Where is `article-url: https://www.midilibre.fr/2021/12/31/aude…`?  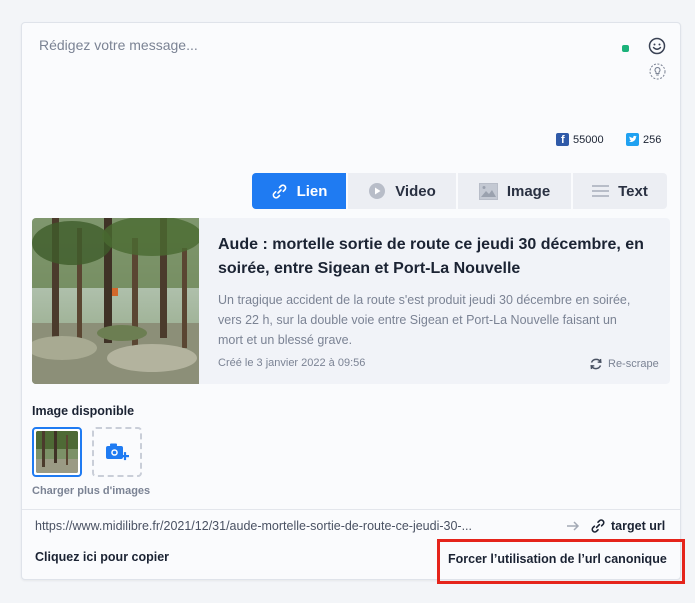
article-url: https://www.midilibre.fr/2021/12/31/aude… is located at coordinates (253, 526).